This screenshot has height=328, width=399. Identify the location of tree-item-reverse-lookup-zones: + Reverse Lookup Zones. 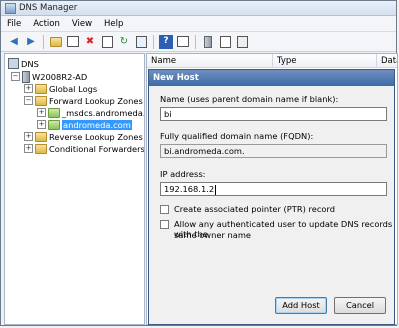
(83, 136).